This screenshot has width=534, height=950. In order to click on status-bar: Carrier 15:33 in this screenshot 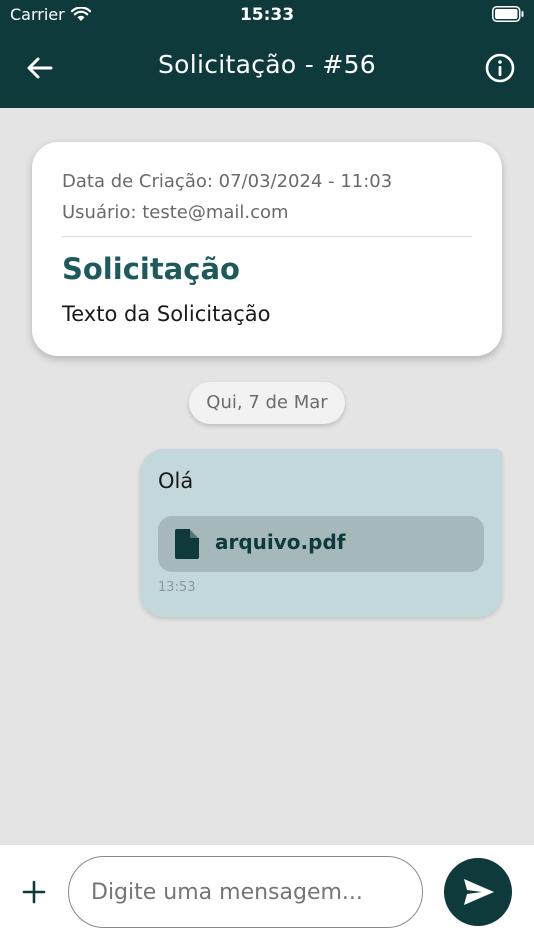, I will do `click(267, 15)`.